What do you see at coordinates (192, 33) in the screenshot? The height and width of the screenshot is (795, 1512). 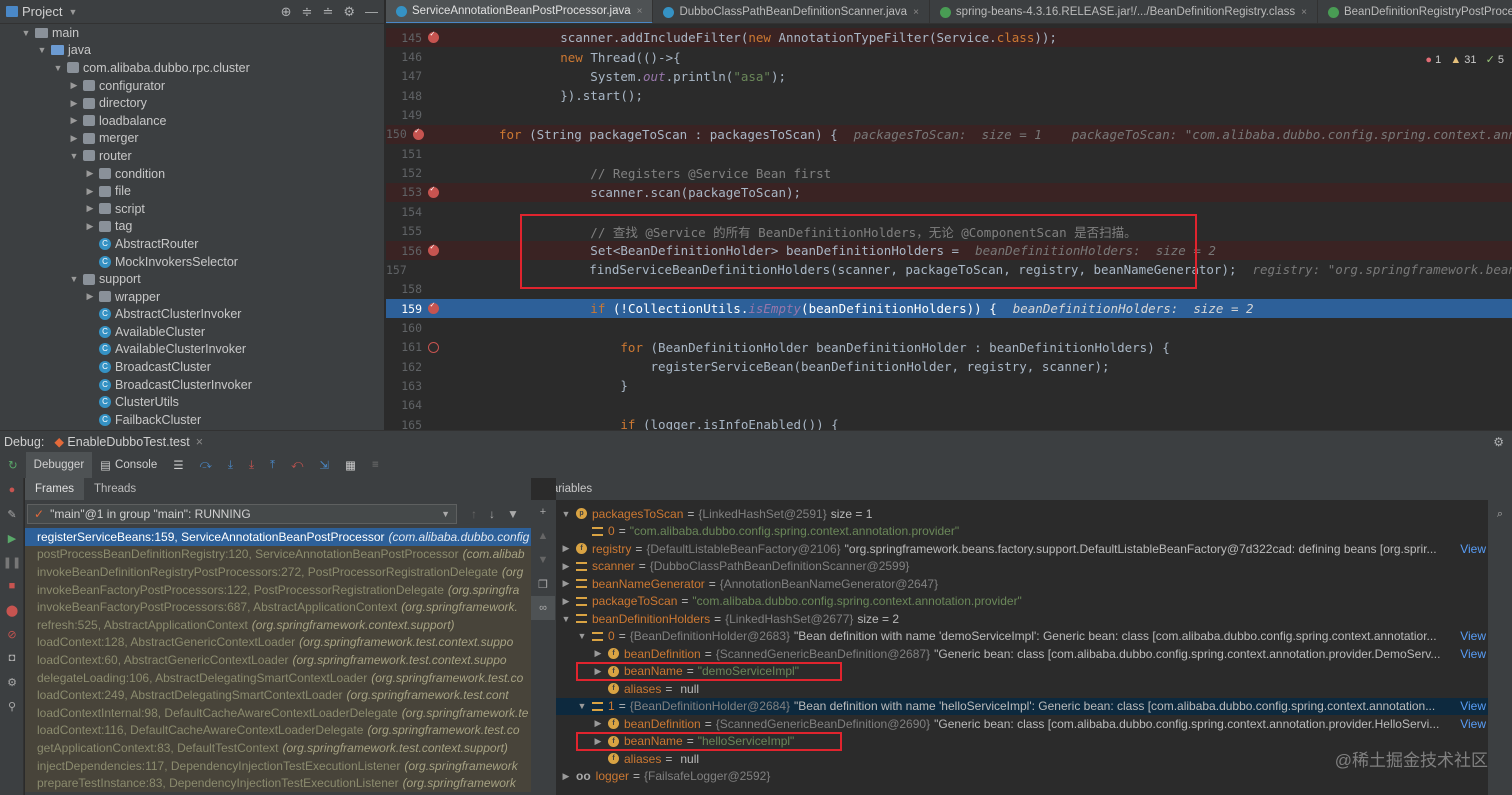 I see `tree-item: ▼ main` at bounding box center [192, 33].